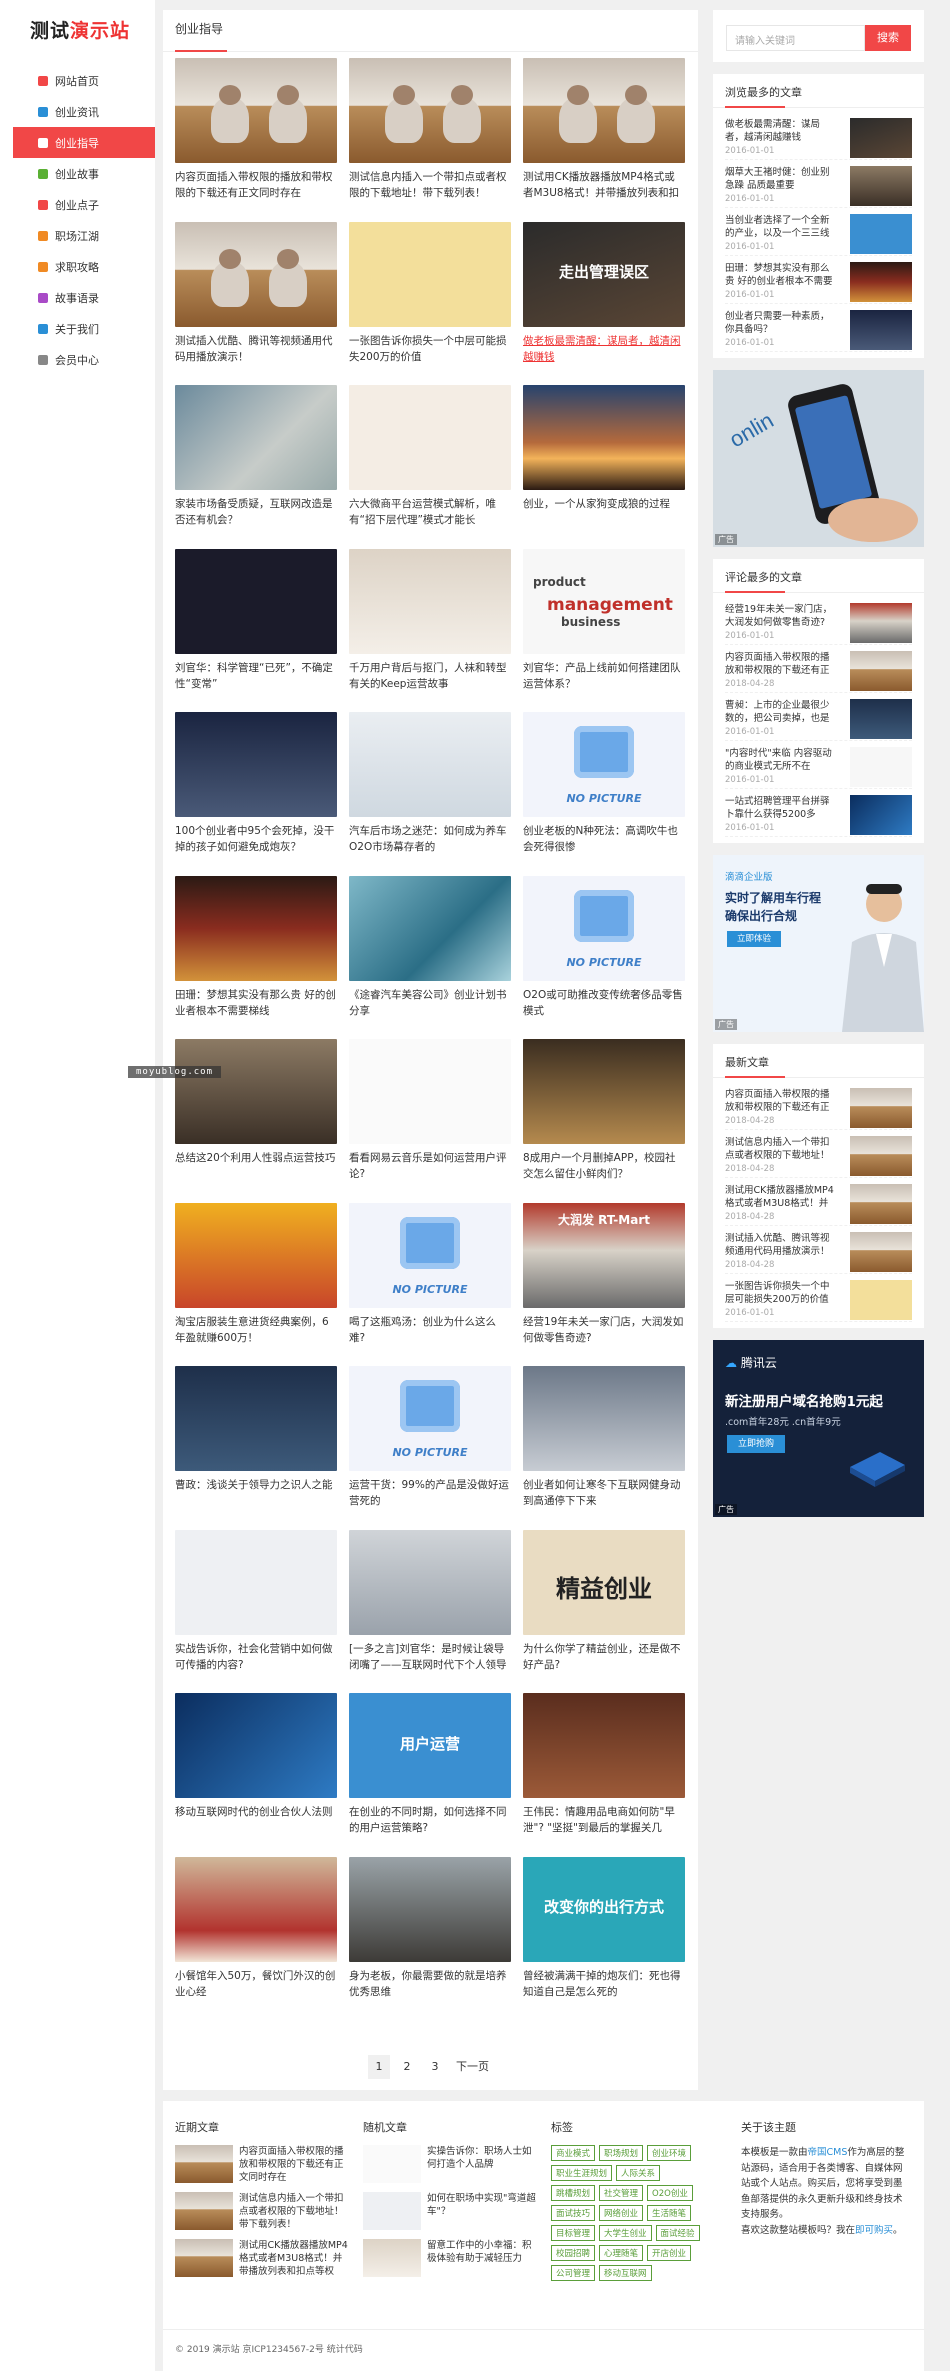  I want to click on article-card: 100个创业者中95个会死掉，没干掉的孩子如何避免成炮灰？, so click(256, 794).